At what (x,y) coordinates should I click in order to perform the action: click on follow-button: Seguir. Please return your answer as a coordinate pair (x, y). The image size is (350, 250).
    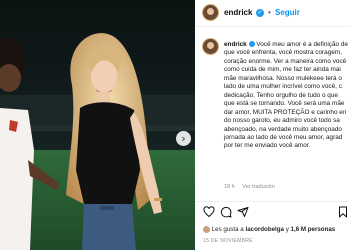
    Looking at the image, I should click on (287, 12).